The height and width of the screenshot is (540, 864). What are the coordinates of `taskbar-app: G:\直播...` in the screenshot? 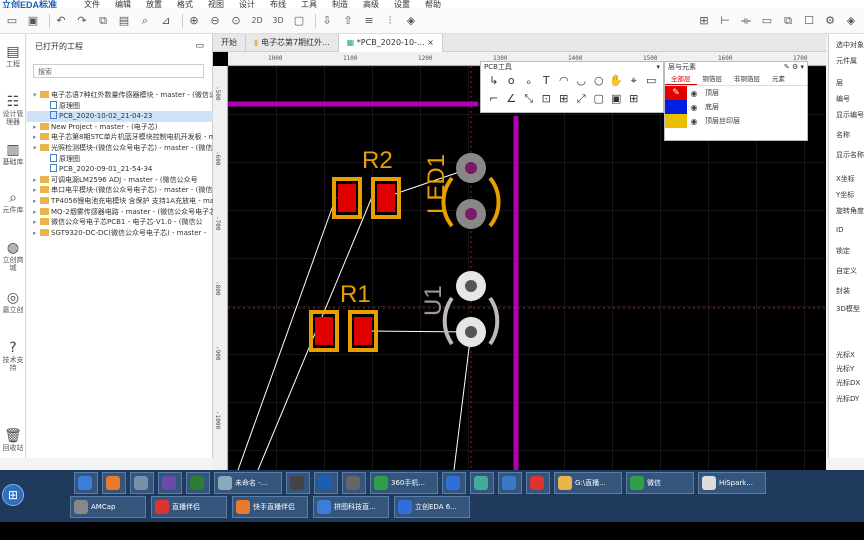 It's located at (588, 483).